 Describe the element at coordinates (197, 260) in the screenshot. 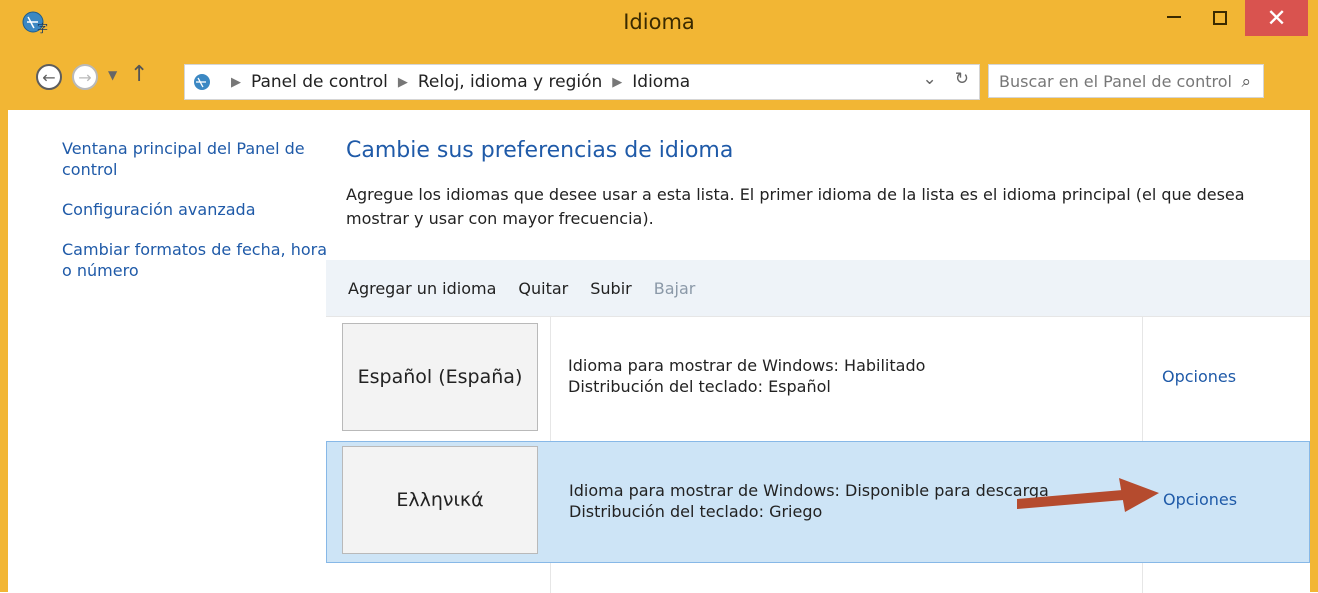

I see `link-change-date-formats: Cambiar formatos de fecha, hora o número` at that location.